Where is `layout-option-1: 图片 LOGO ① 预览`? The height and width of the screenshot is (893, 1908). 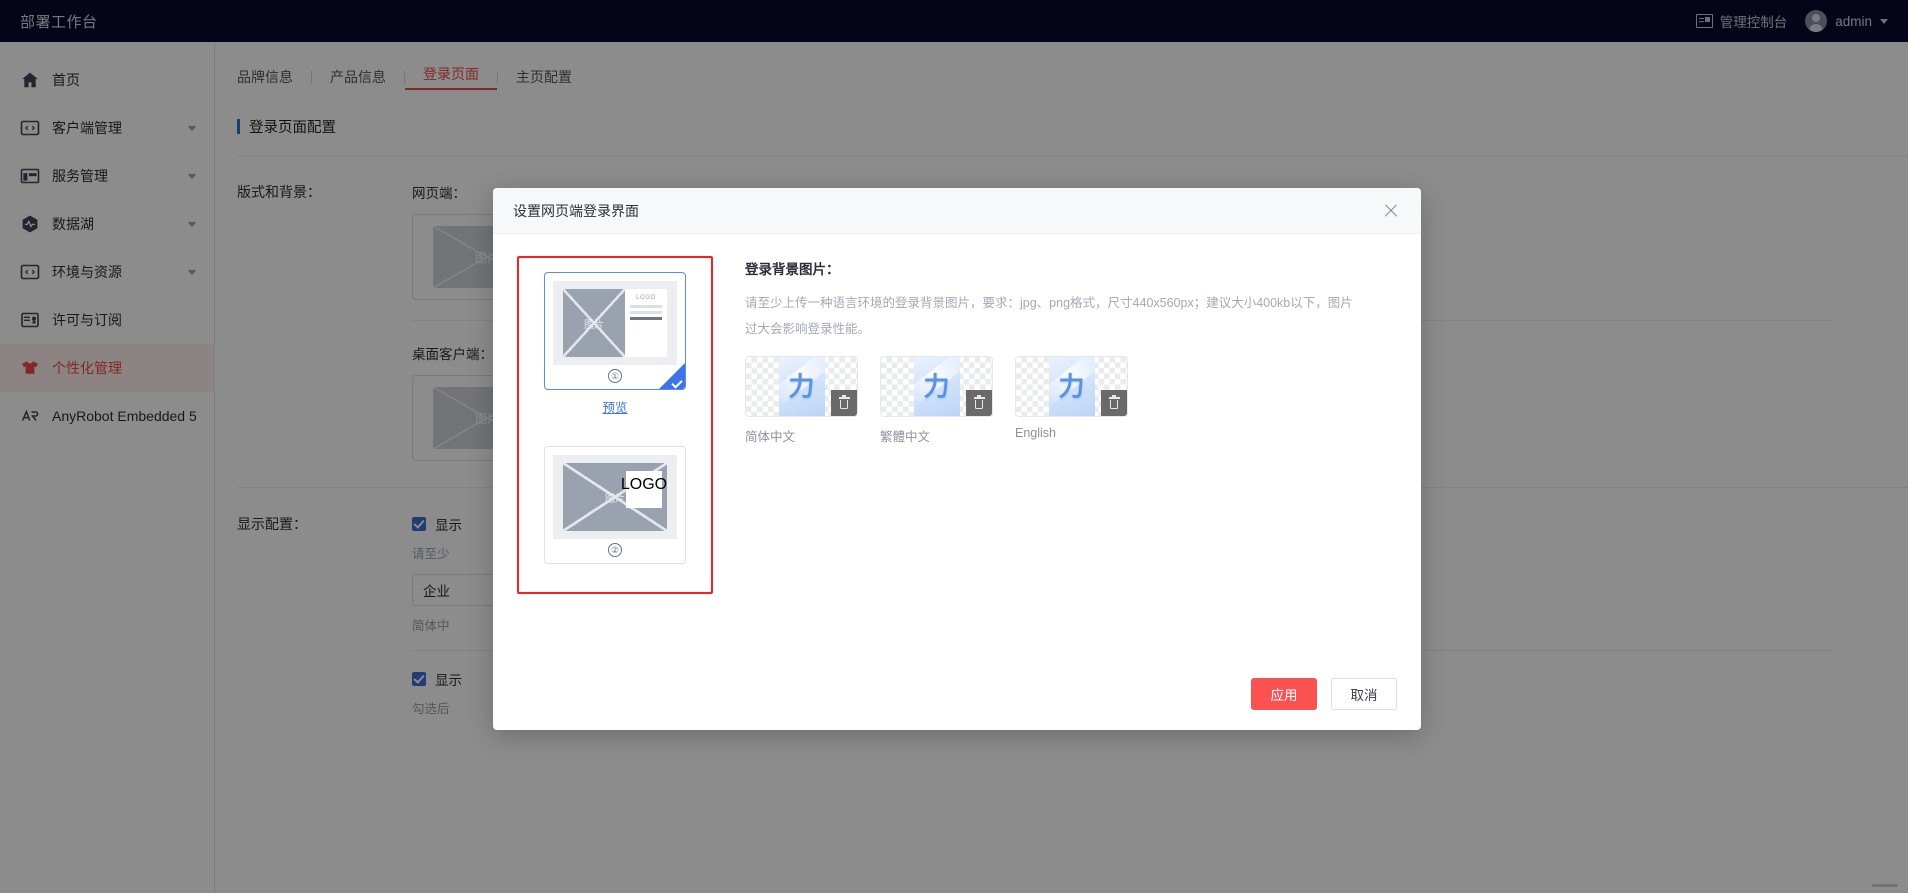 layout-option-1: 图片 LOGO ① 预览 is located at coordinates (615, 344).